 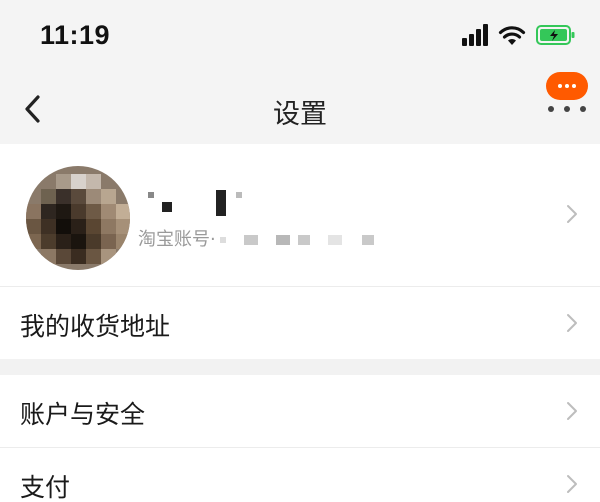 I want to click on more-dots-indicator, so click(x=567, y=109).